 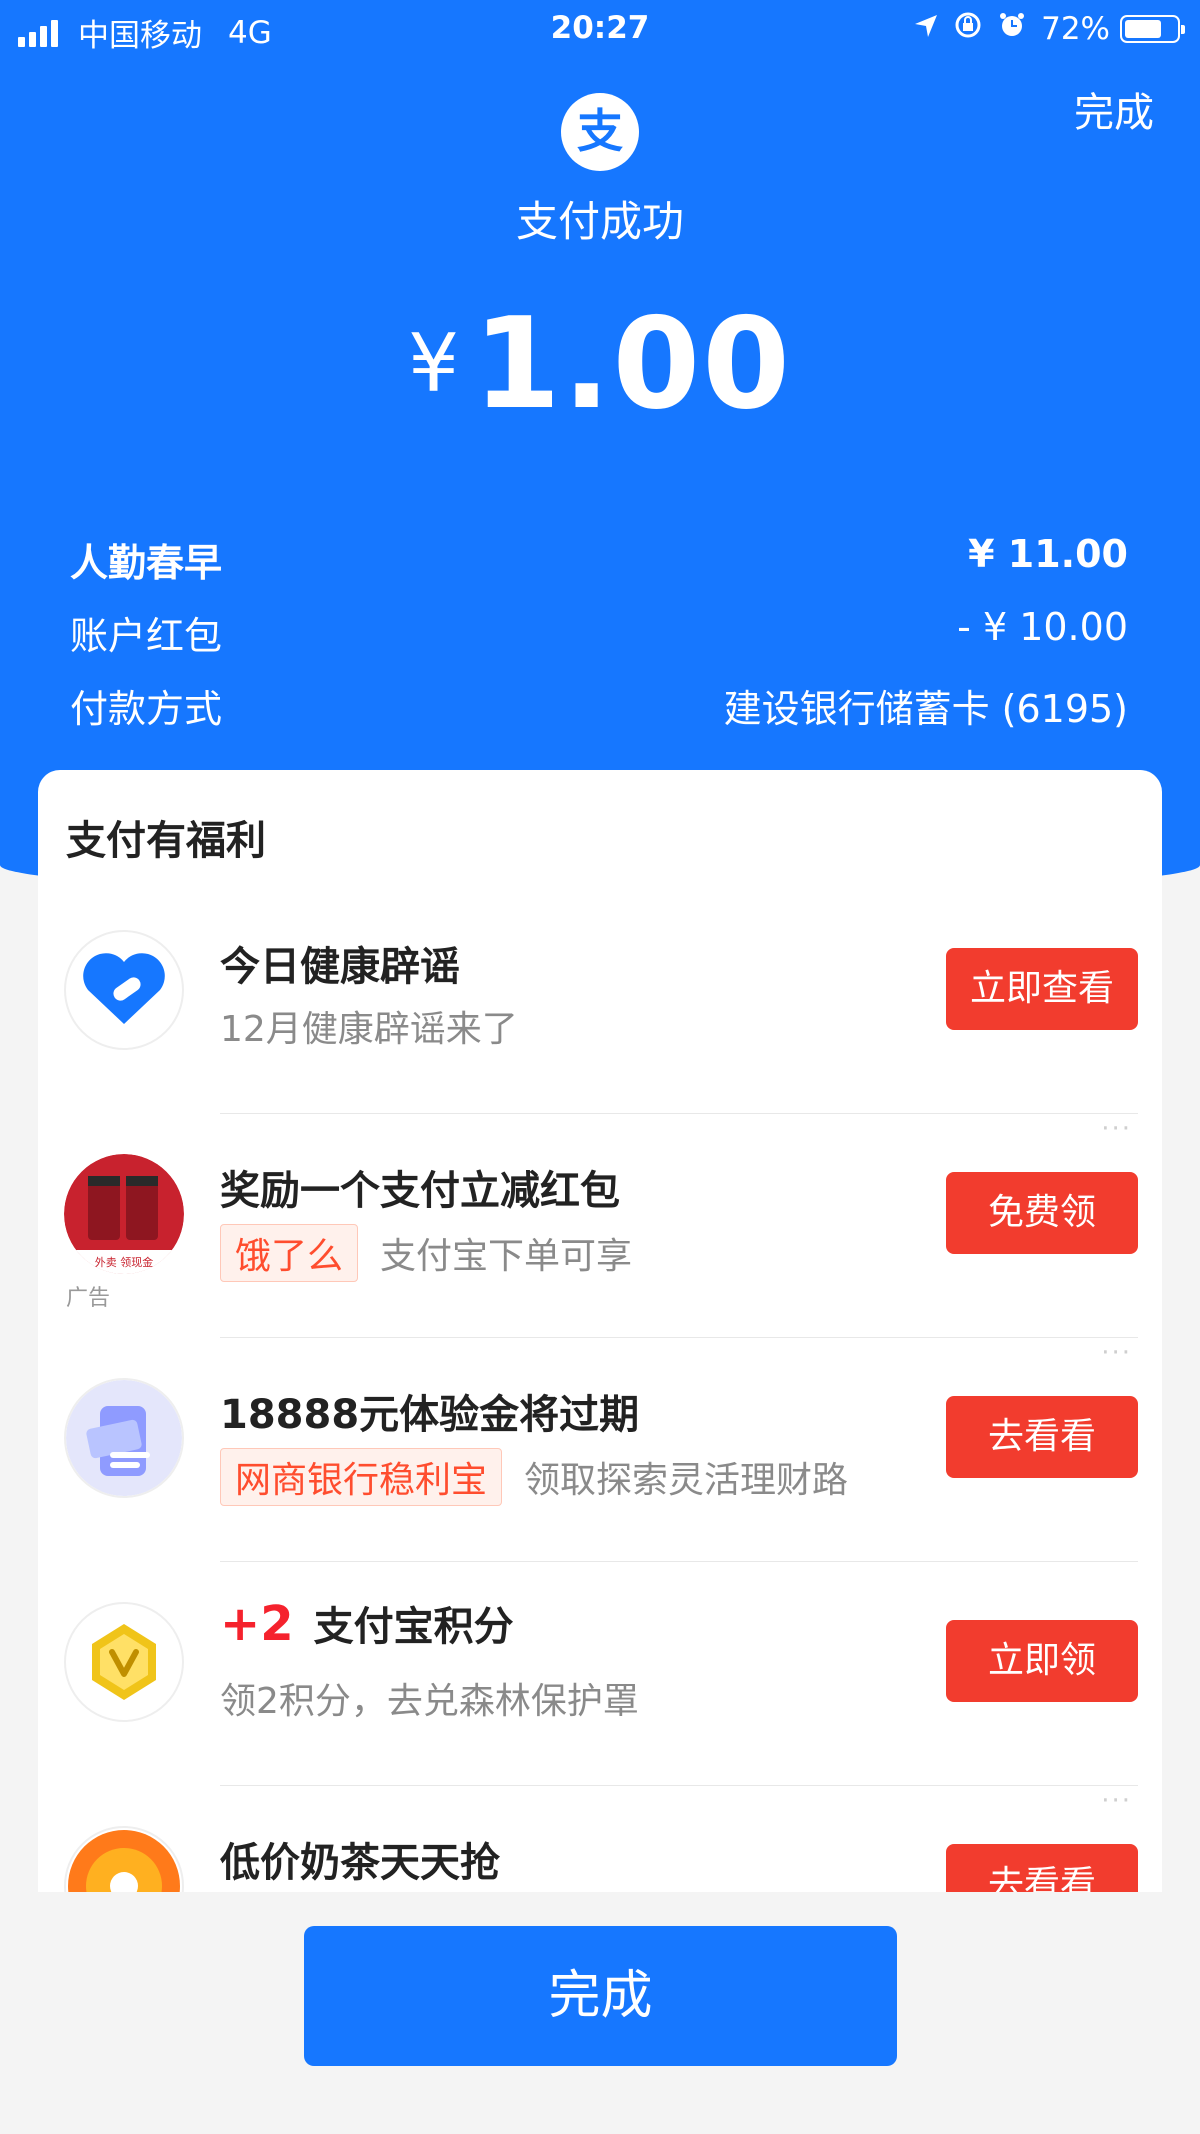 I want to click on benefits-title: 支付有福利, so click(x=166, y=841).